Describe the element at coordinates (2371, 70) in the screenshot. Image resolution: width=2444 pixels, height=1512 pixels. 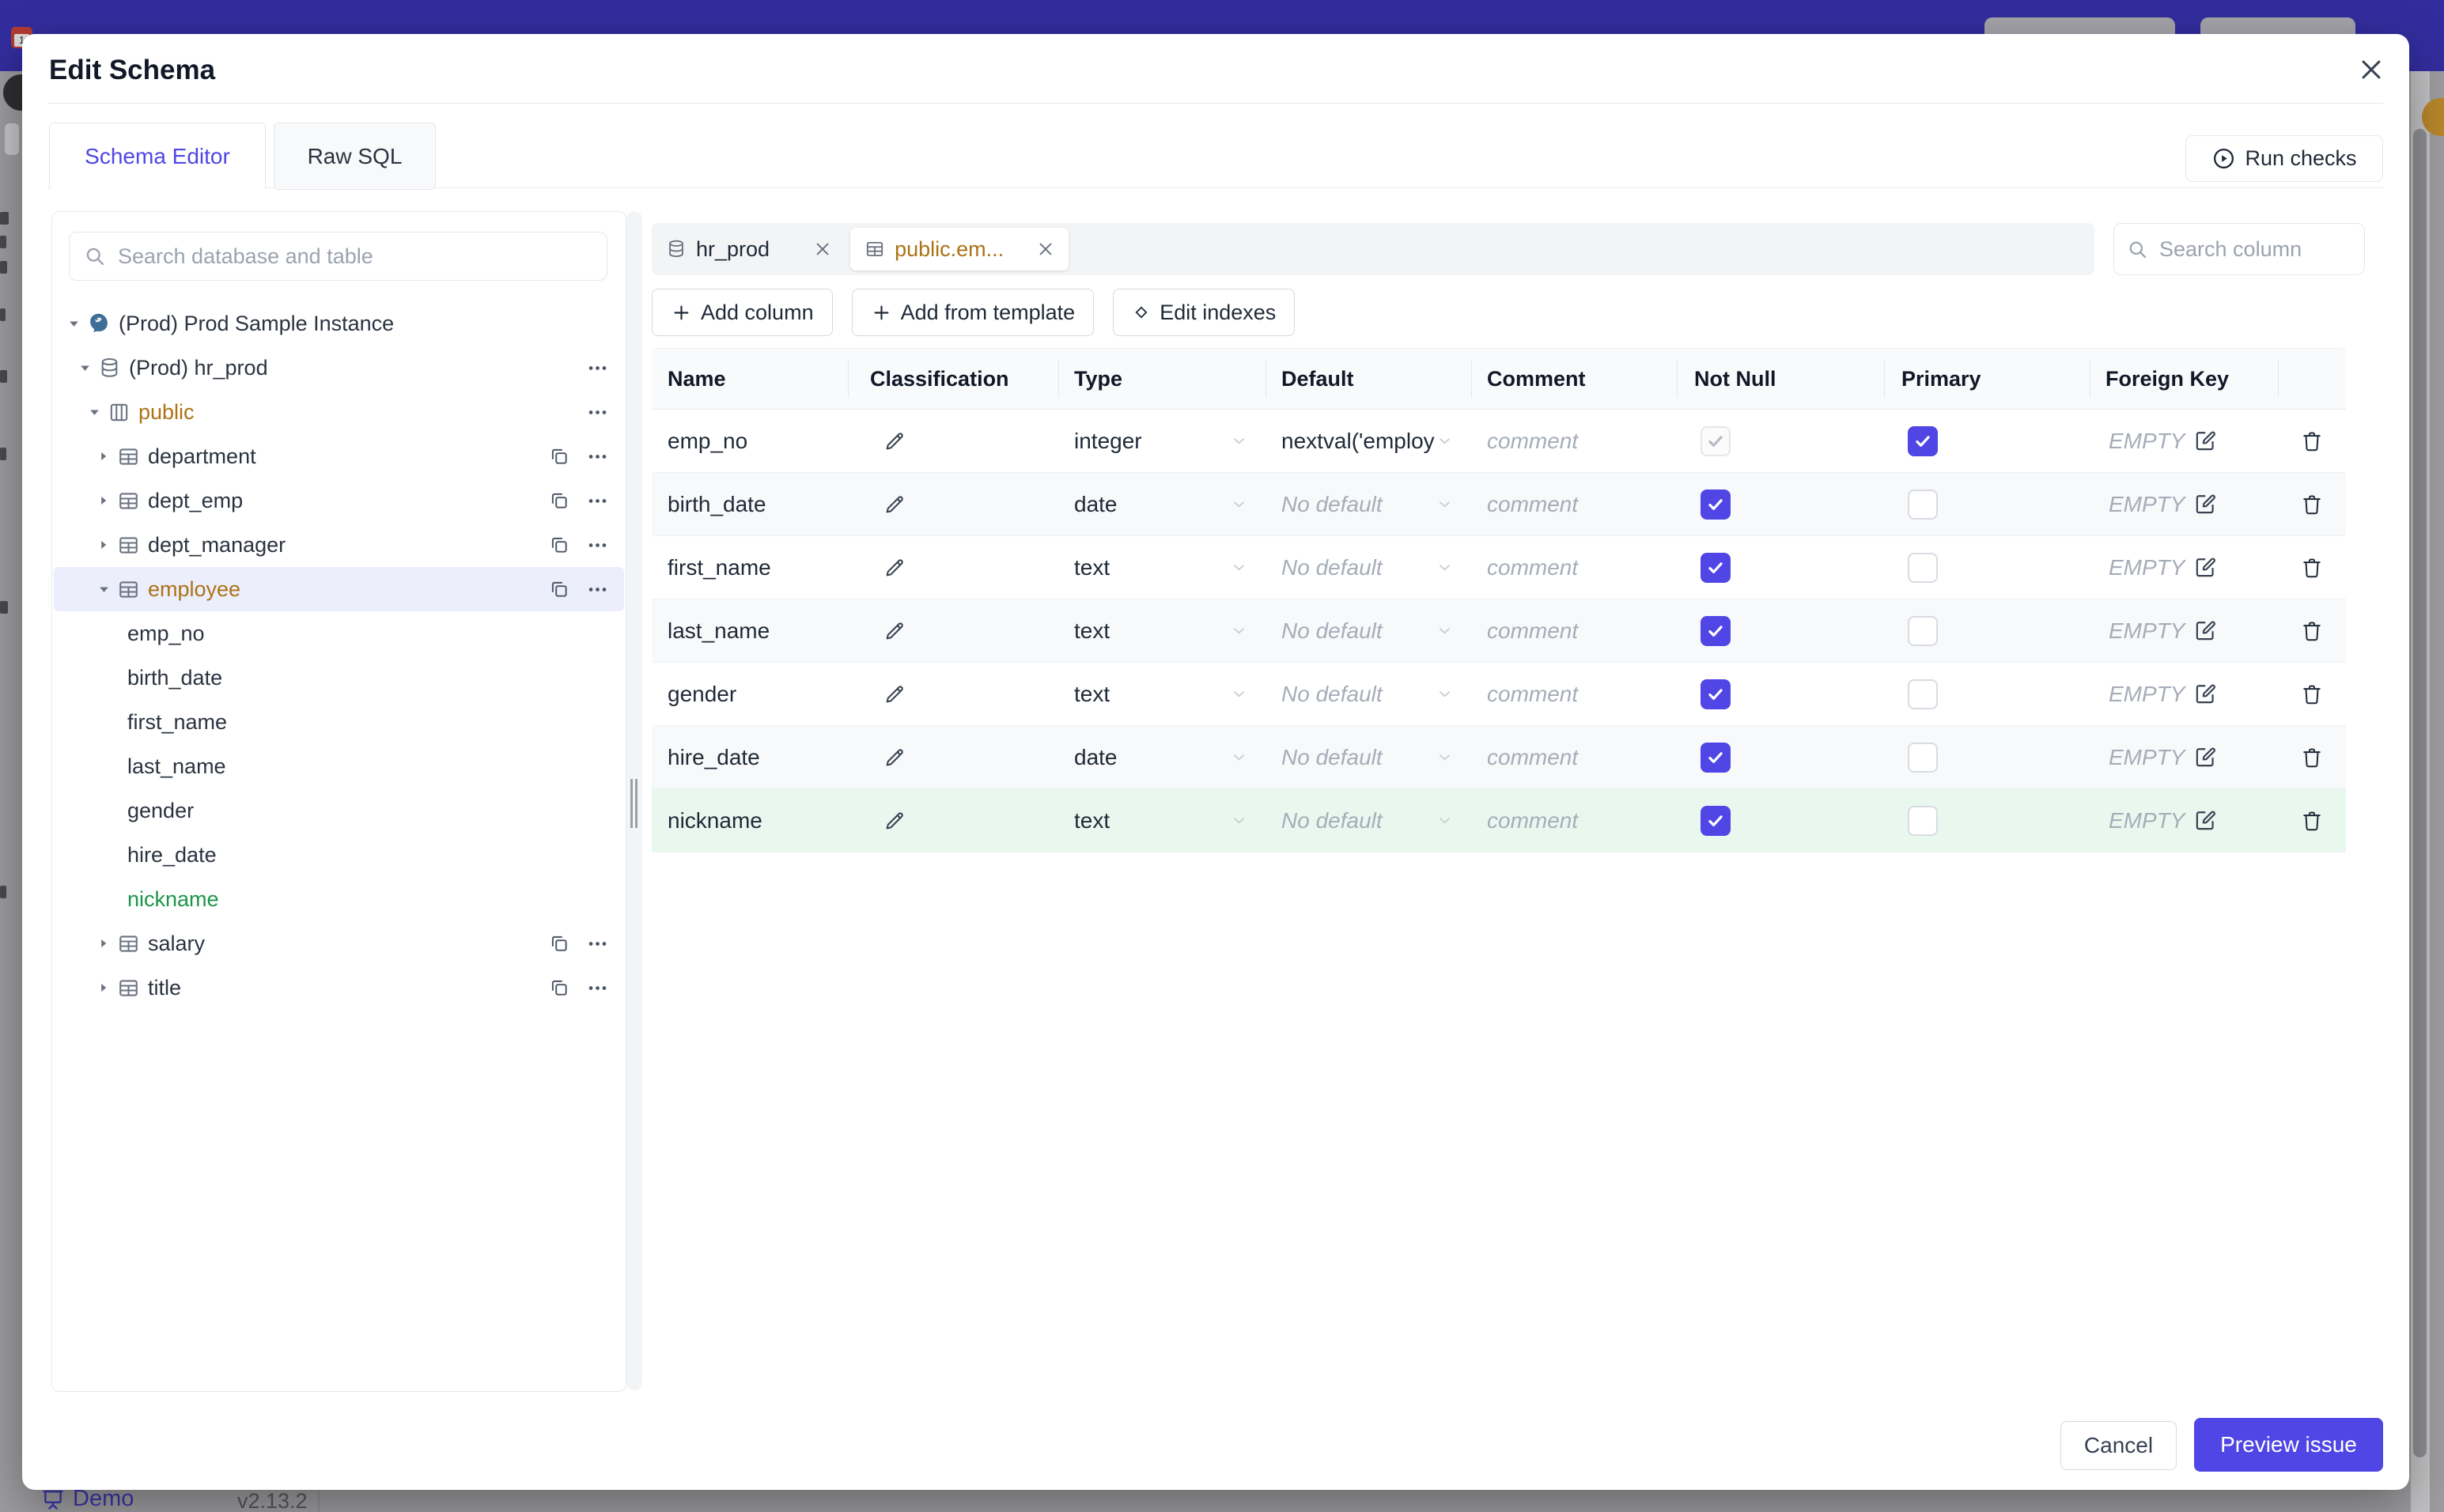
I see `close-button` at that location.